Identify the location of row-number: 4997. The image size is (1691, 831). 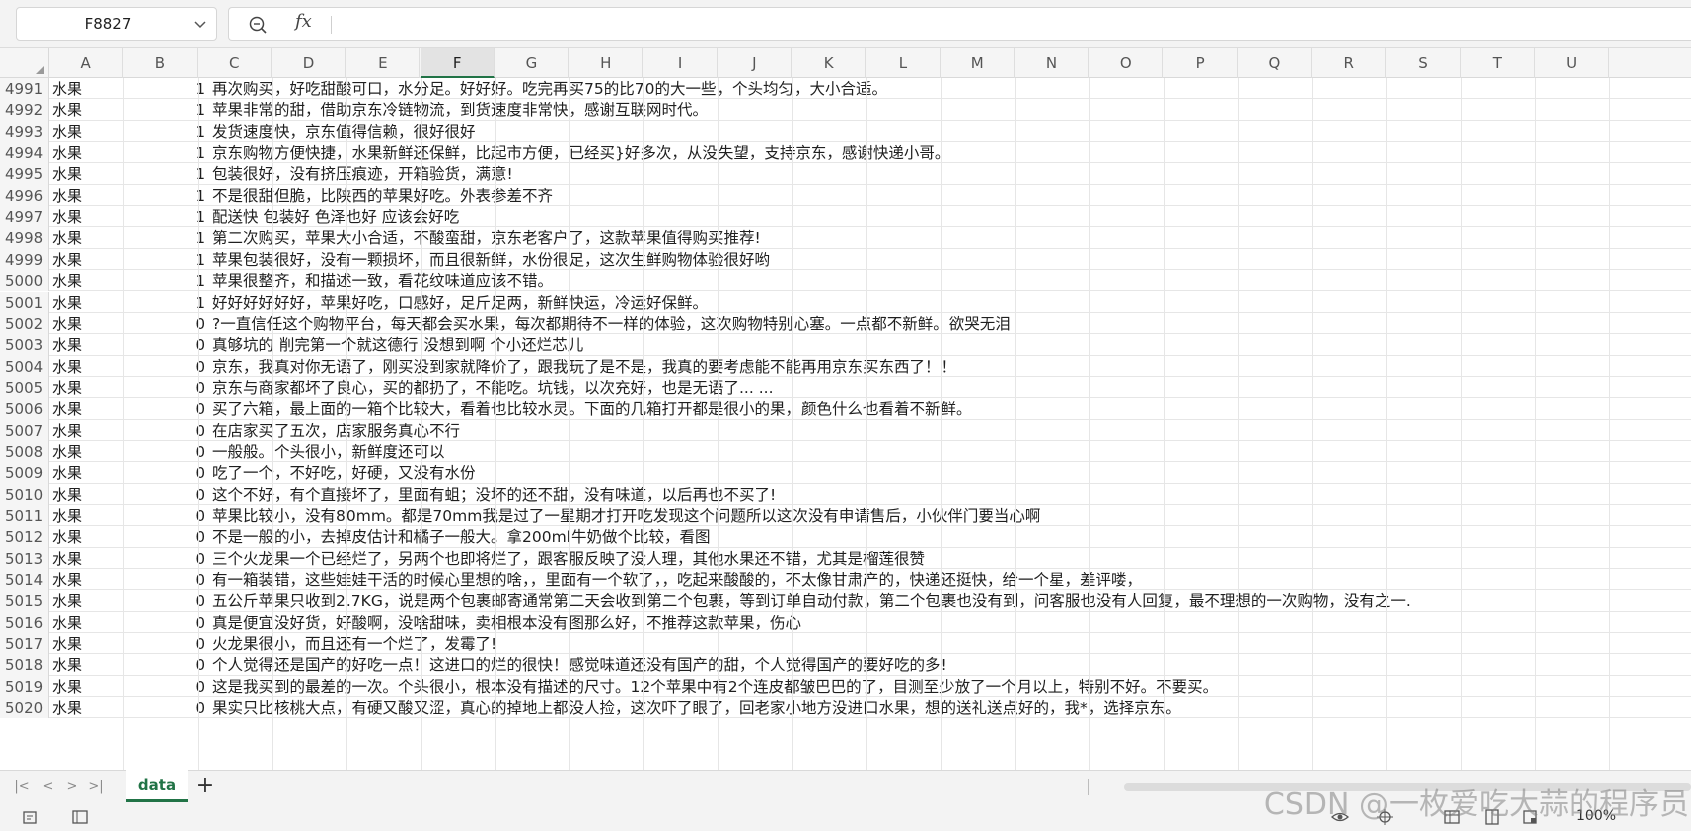
(24, 217).